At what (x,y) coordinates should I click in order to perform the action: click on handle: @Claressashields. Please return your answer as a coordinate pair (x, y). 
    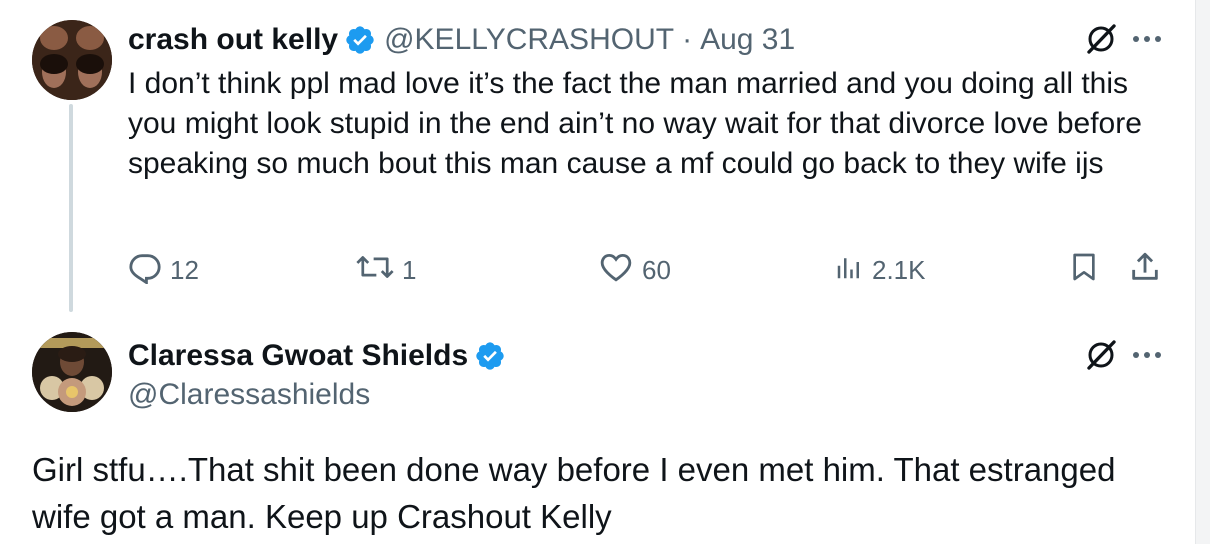
    Looking at the image, I should click on (249, 395).